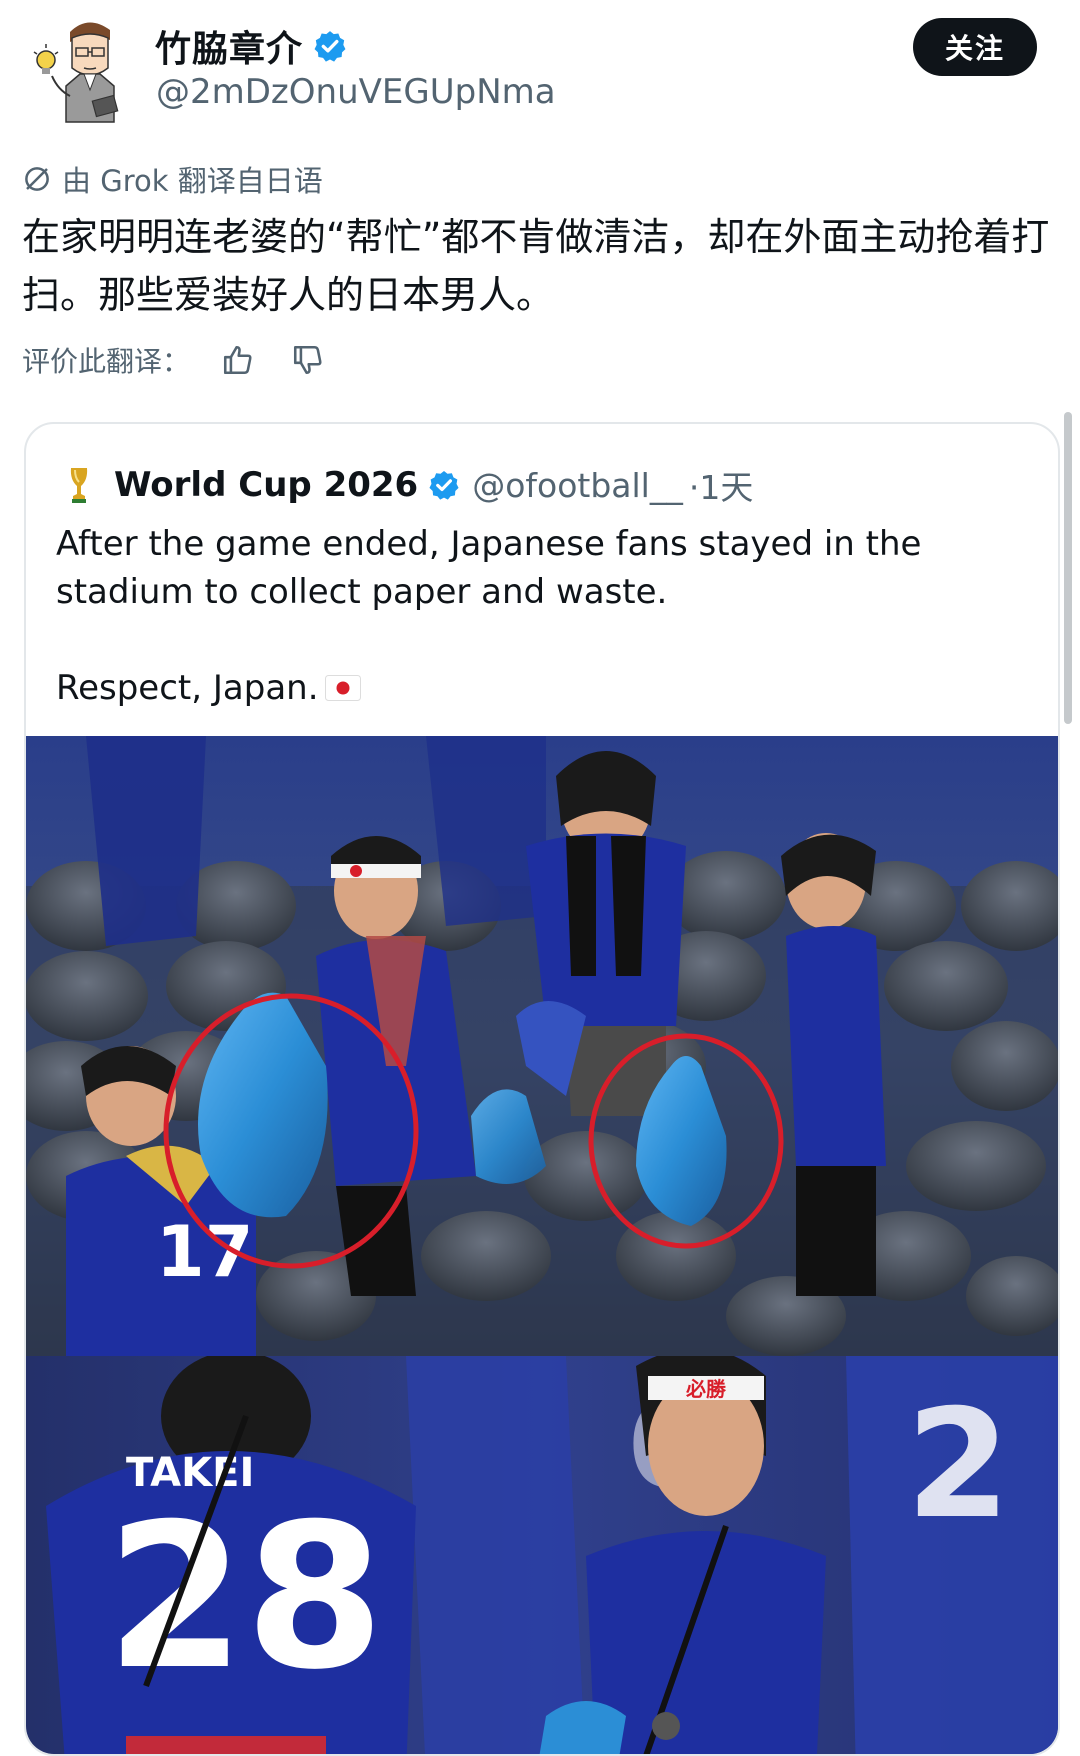  What do you see at coordinates (958, 1465) in the screenshot?
I see `svg-text: 2` at bounding box center [958, 1465].